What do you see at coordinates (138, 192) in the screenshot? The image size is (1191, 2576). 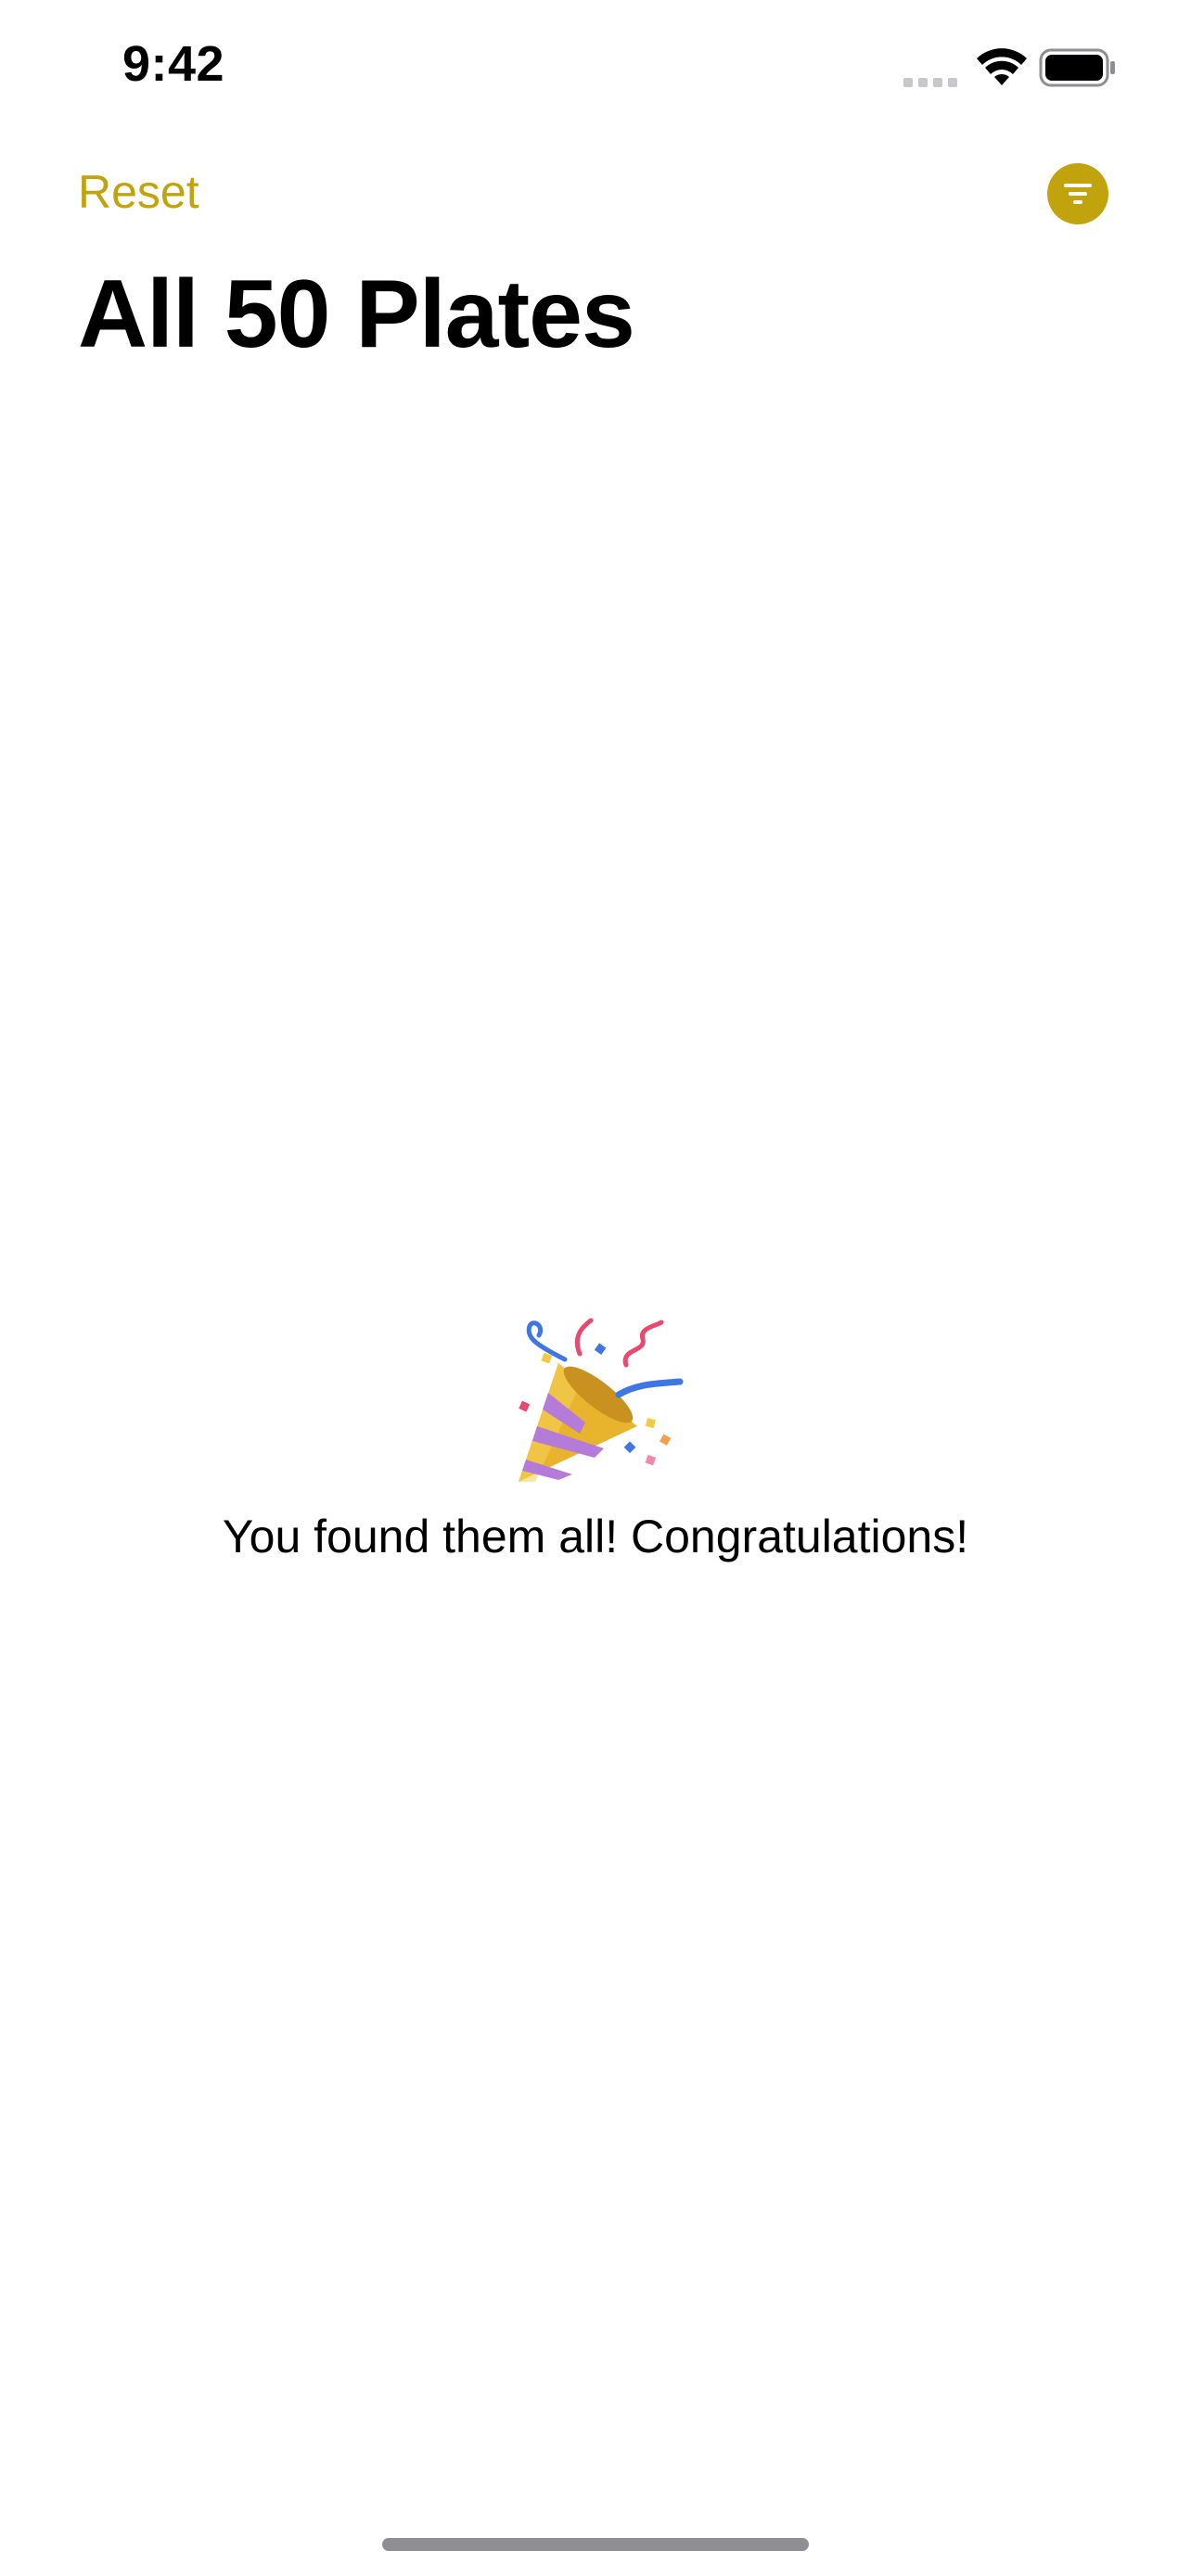 I see `reset-button: Reset` at bounding box center [138, 192].